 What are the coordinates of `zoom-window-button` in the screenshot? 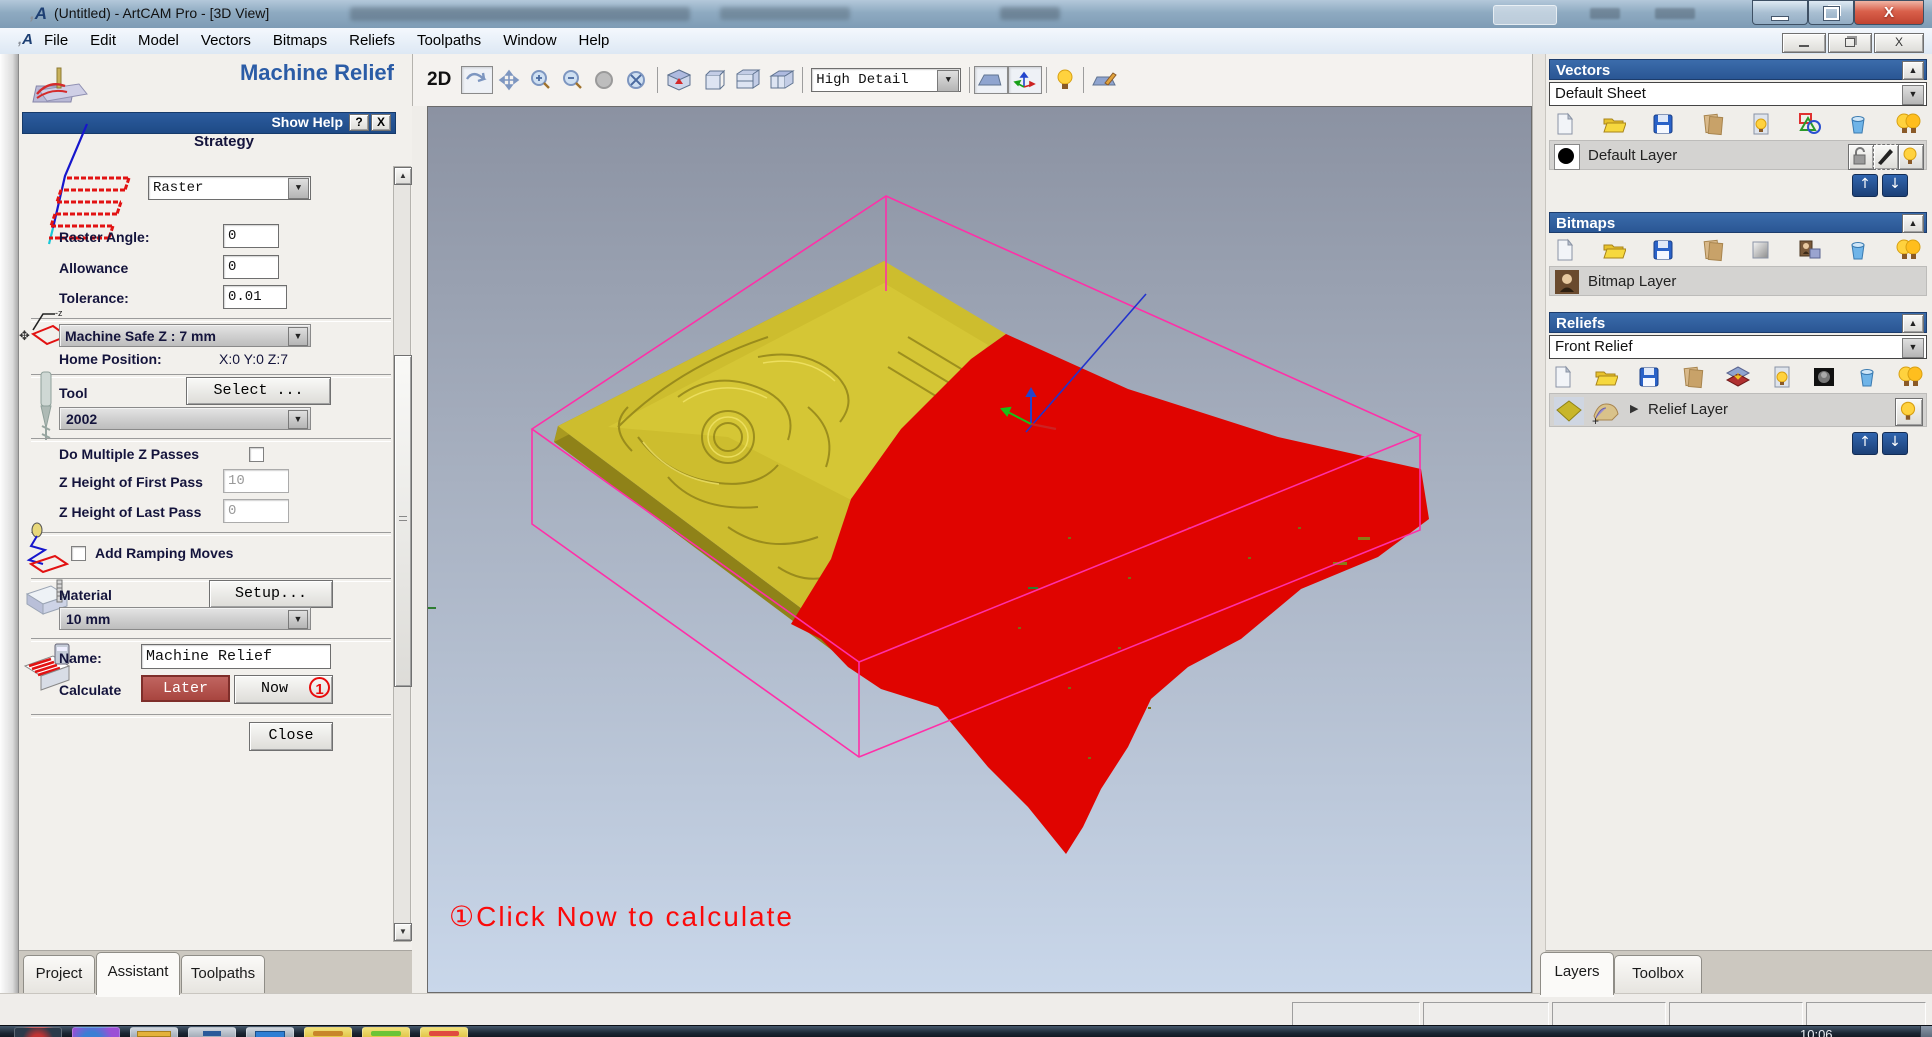 It's located at (605, 80).